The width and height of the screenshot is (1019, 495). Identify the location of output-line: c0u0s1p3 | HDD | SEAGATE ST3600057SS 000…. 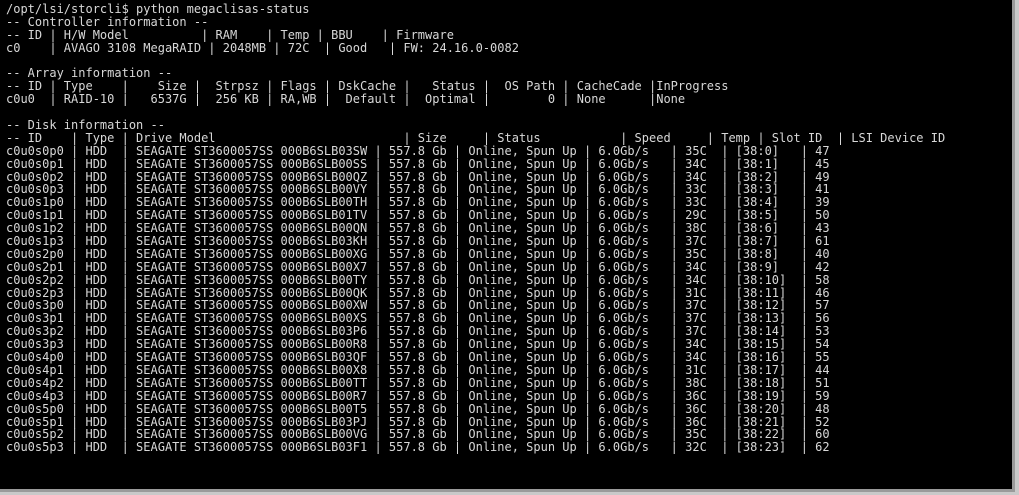
(418, 241).